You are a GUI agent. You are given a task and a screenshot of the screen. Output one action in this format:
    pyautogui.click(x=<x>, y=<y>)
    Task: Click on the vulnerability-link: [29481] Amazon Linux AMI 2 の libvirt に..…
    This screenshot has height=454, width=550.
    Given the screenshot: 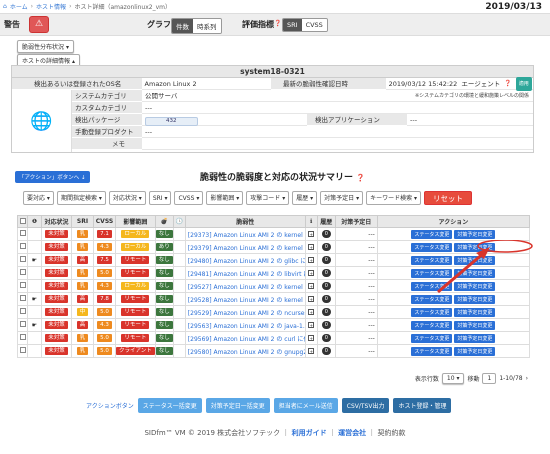 What is the action you would take?
    pyautogui.click(x=245, y=273)
    